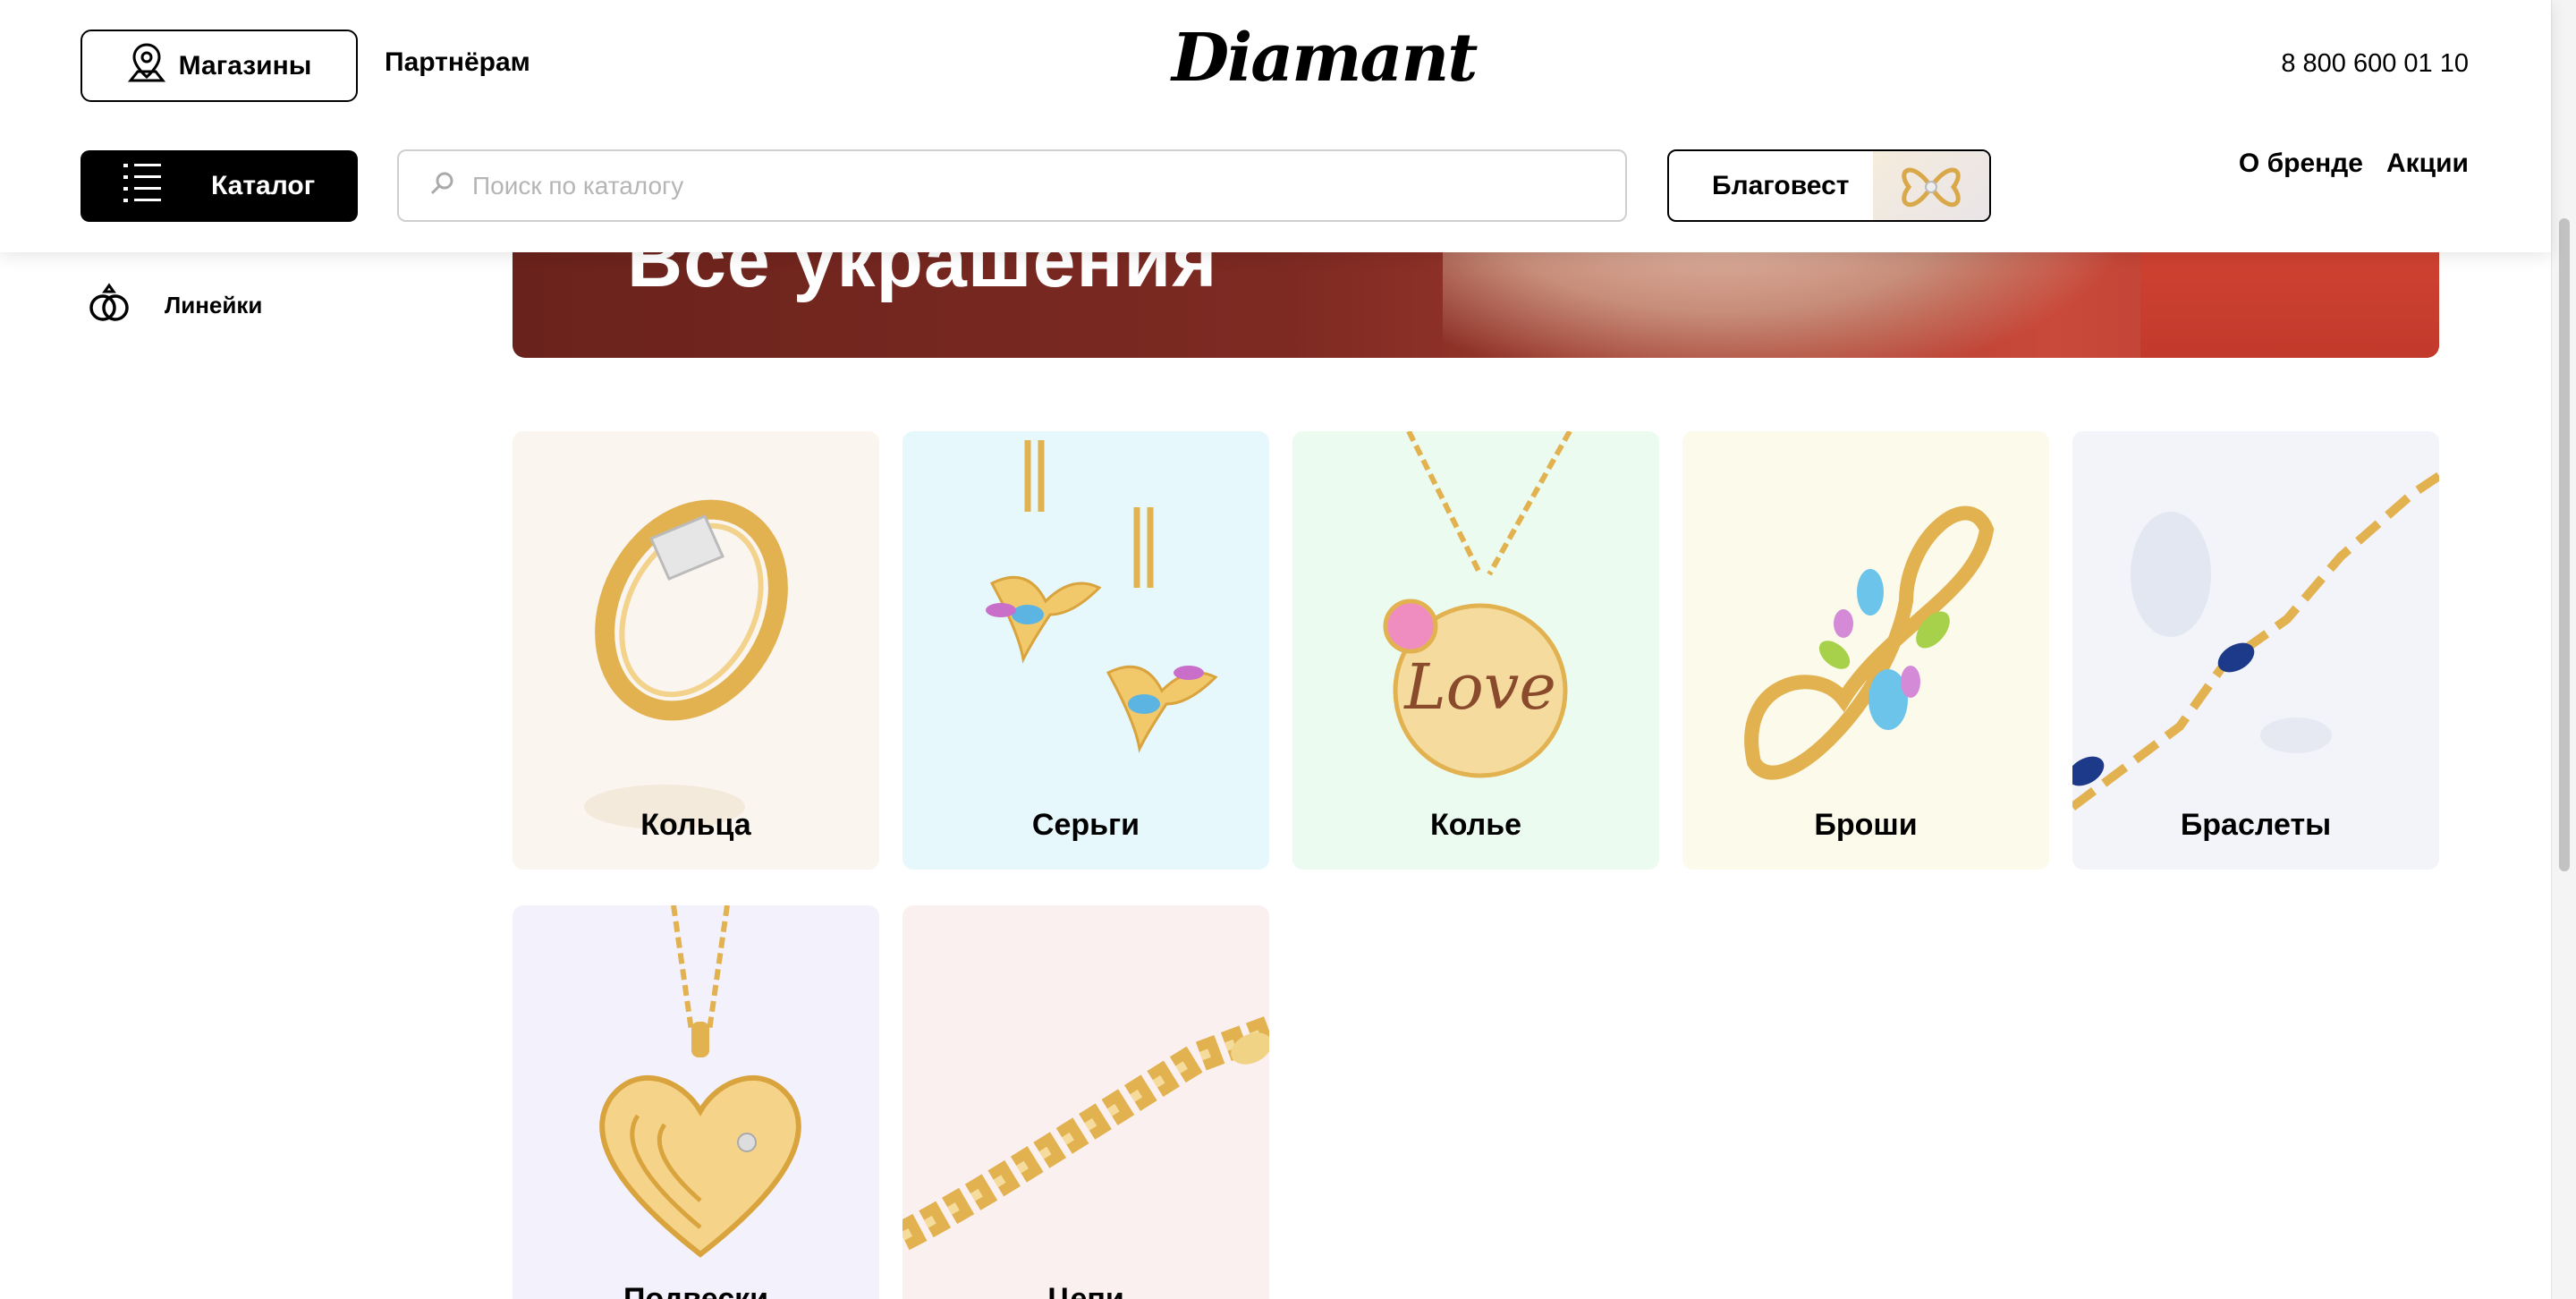 This screenshot has height=1299, width=2576. I want to click on category-label: Броши, so click(1866, 825).